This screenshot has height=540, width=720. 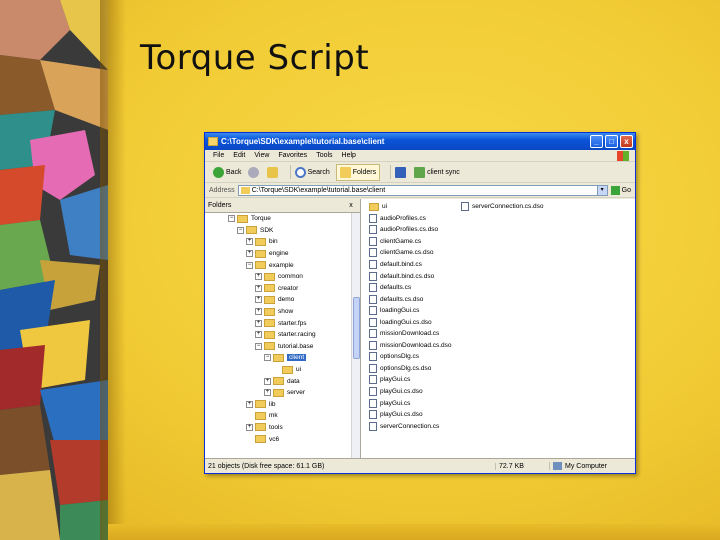 I want to click on file-item: clientGame.cs.dso, so click(x=410, y=253).